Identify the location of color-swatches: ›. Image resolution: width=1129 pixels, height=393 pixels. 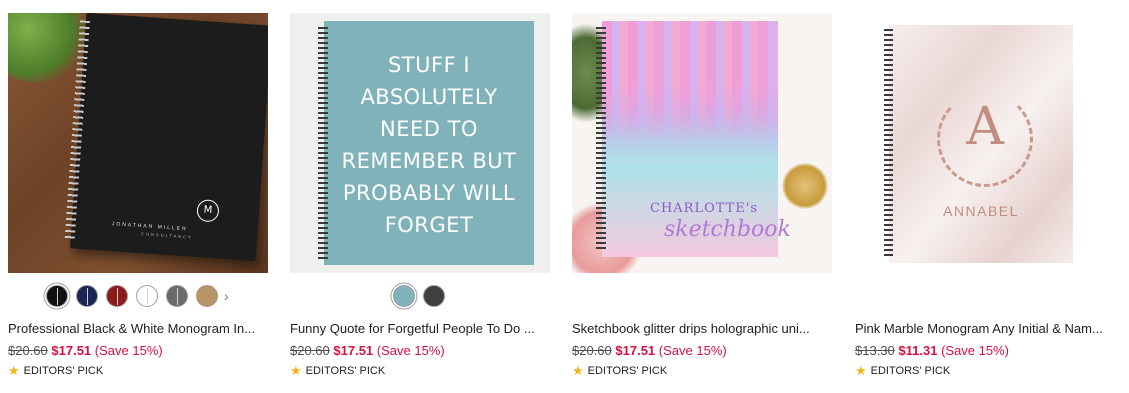
(137, 296).